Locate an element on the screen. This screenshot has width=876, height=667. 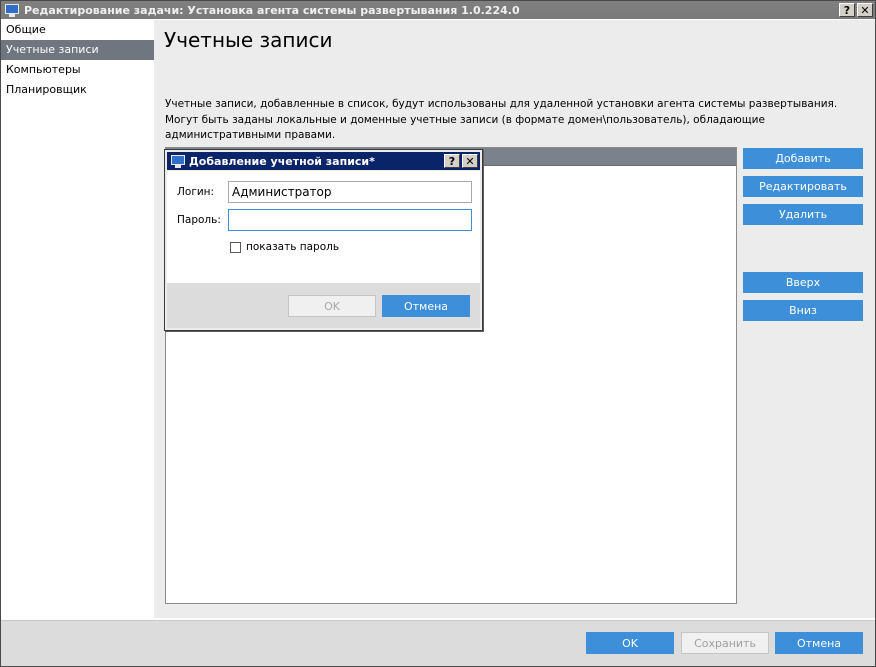
dialog-cancel-button: Отмена is located at coordinates (426, 306).